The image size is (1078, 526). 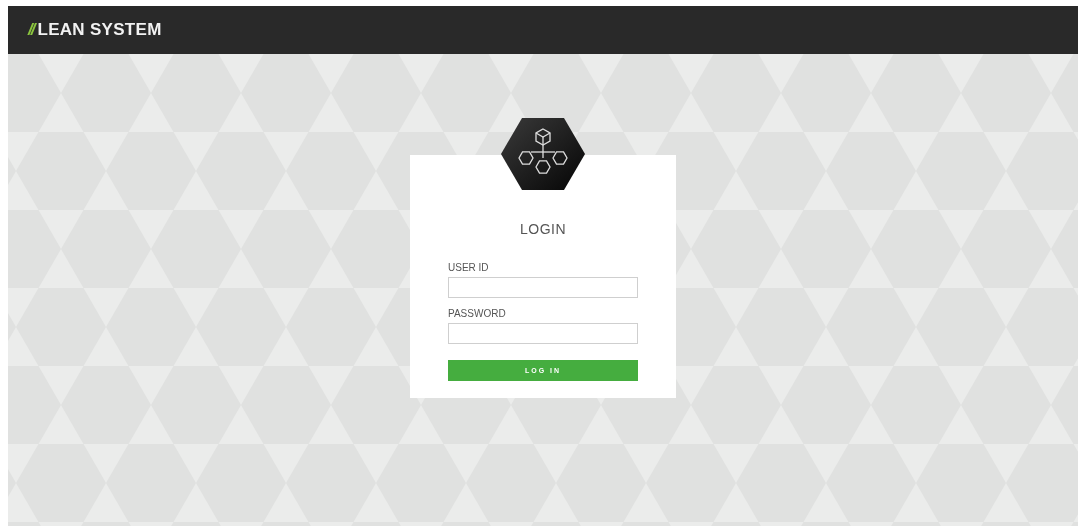 What do you see at coordinates (543, 229) in the screenshot?
I see `login-title: LOGIN` at bounding box center [543, 229].